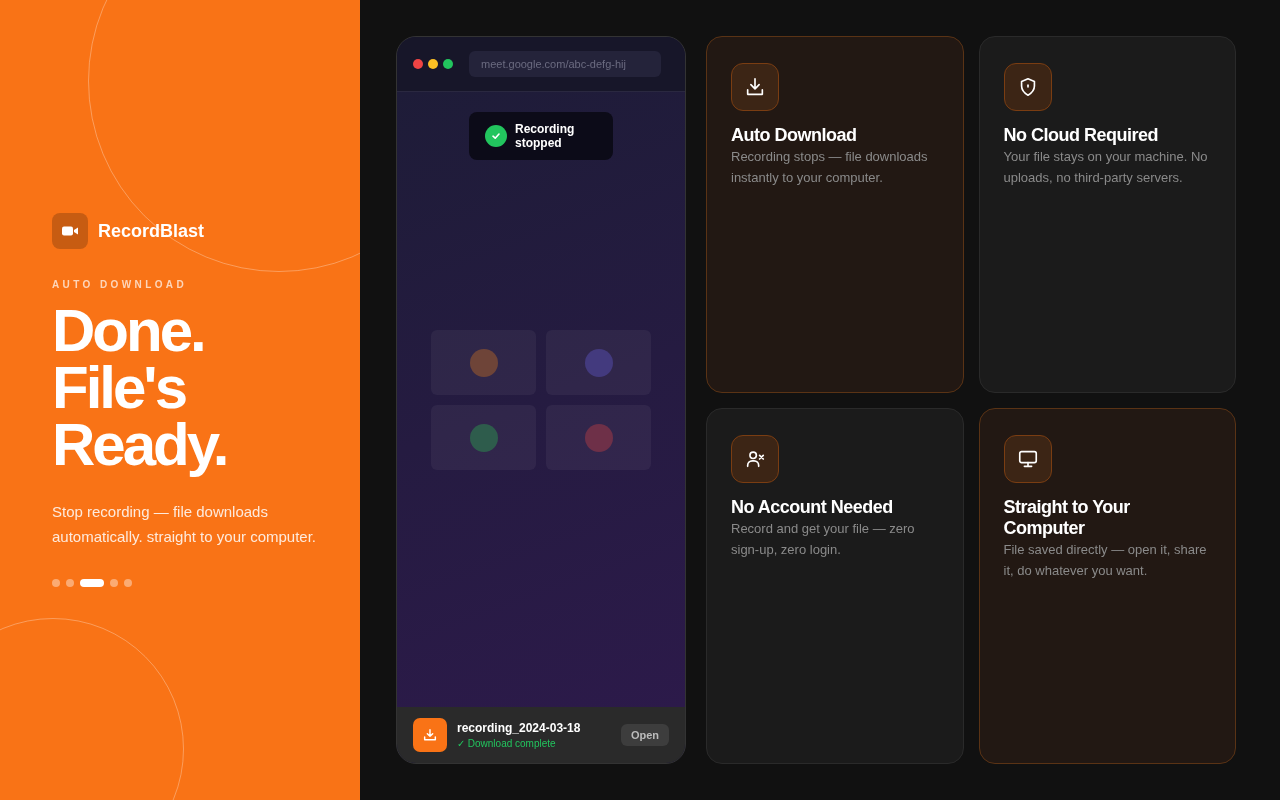  I want to click on feature-title: No Cloud Required, so click(1081, 135).